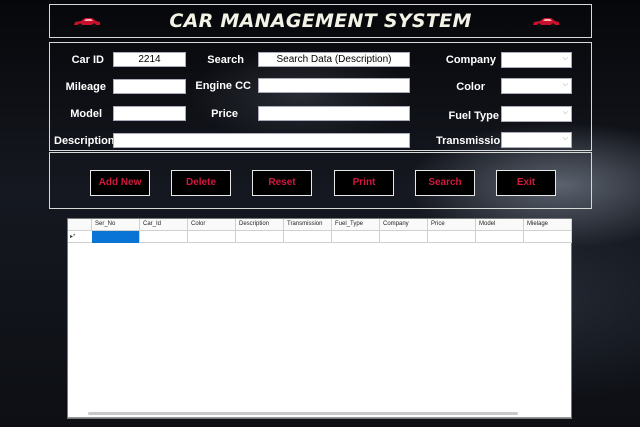  What do you see at coordinates (260, 225) in the screenshot?
I see `column-header: Description` at bounding box center [260, 225].